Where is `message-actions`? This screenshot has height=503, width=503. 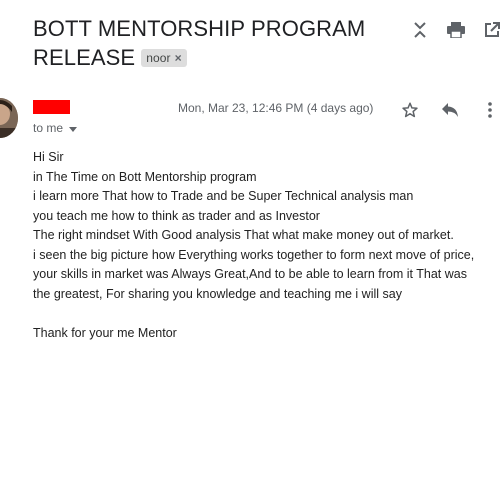
message-actions is located at coordinates (450, 110).